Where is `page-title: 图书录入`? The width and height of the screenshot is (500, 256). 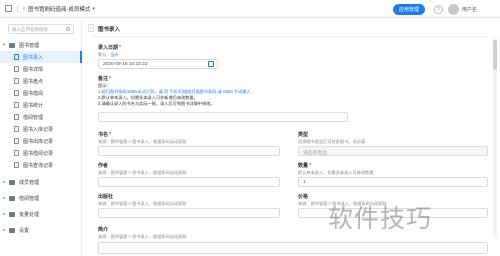
page-title: 图书录入 is located at coordinates (109, 30).